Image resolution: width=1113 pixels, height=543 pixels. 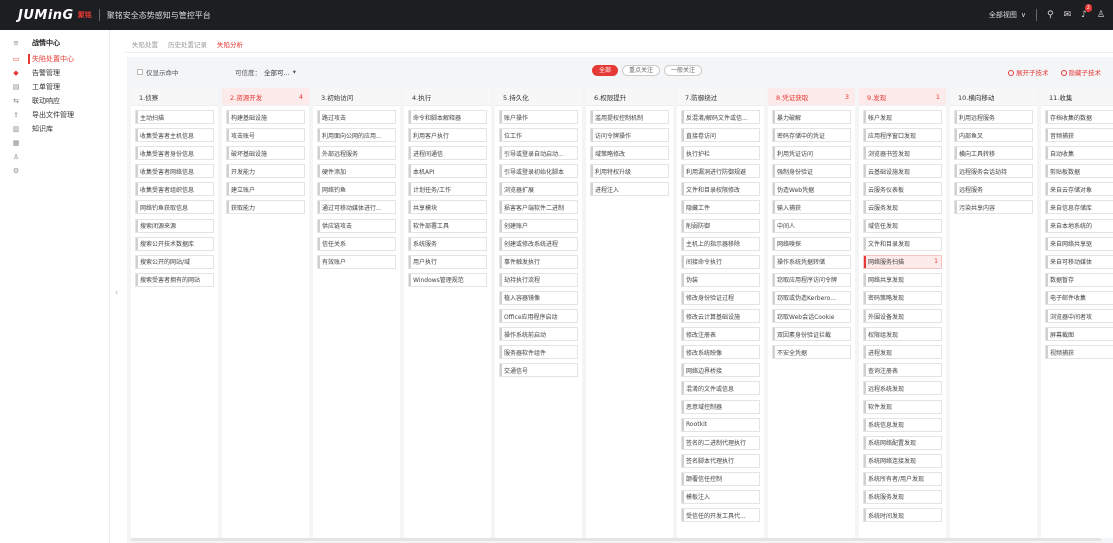 What do you see at coordinates (538, 189) in the screenshot?
I see `technique-cell: 浏览器扩展` at bounding box center [538, 189].